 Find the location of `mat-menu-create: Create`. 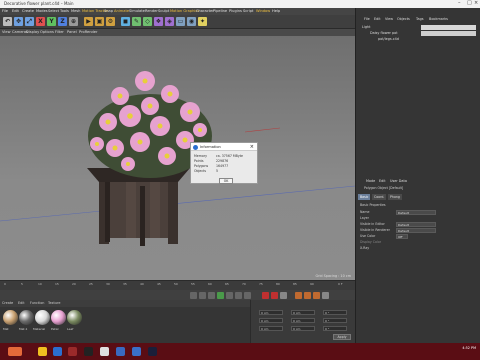

mat-menu-create: Create is located at coordinates (7, 303).